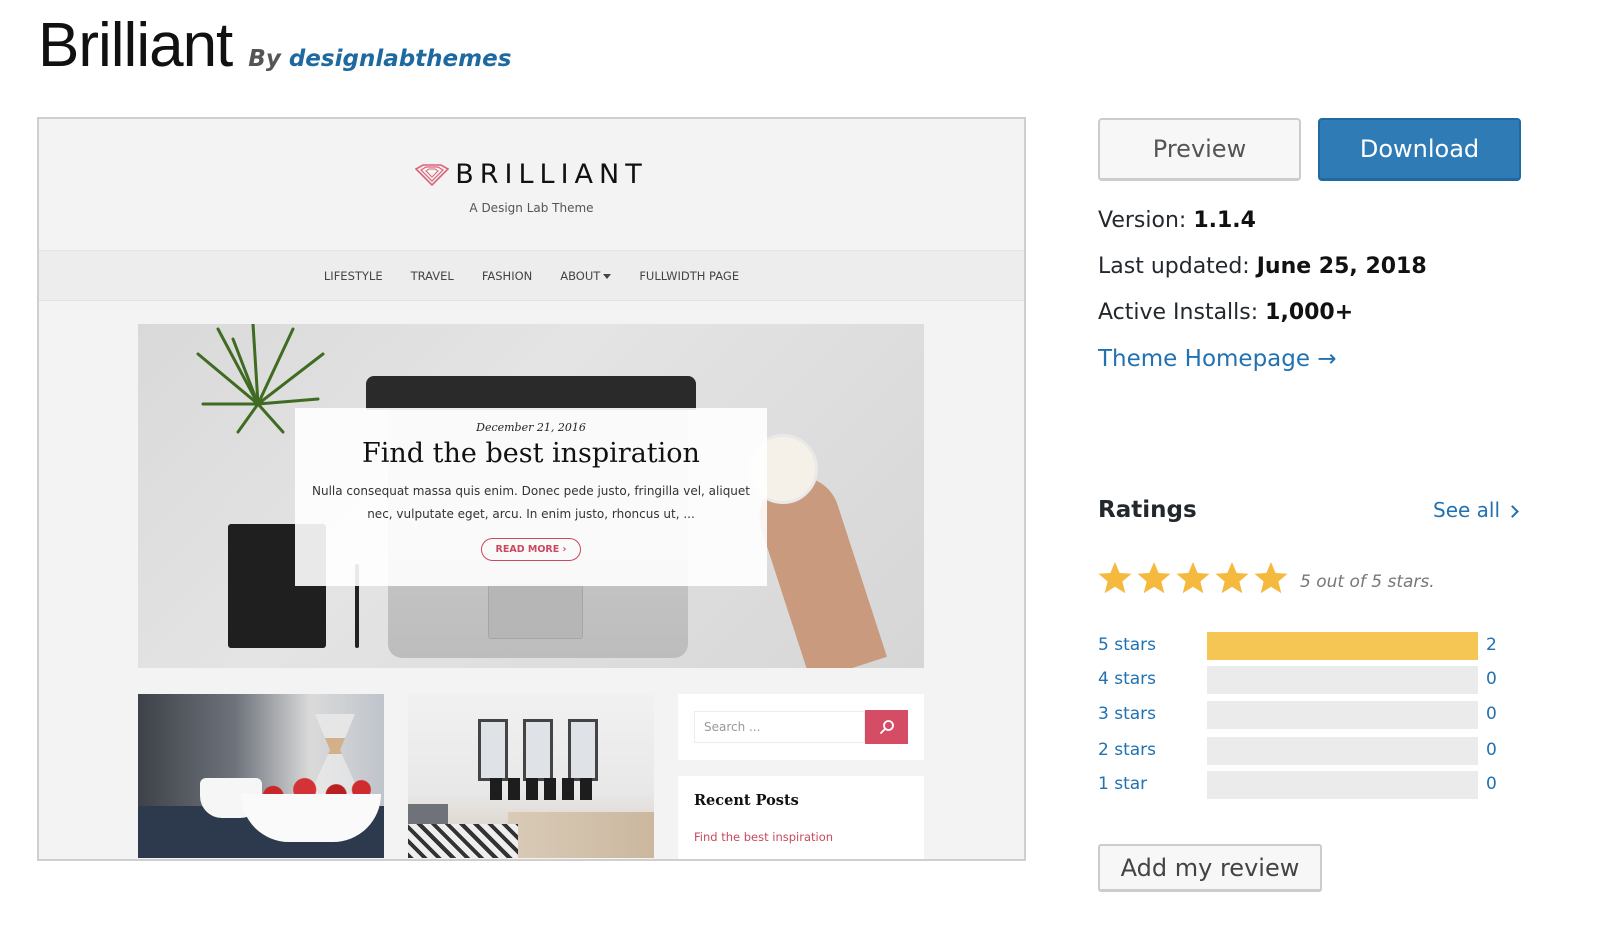 This screenshot has height=945, width=1600. Describe the element at coordinates (261, 776) in the screenshot. I see `preview-thumbnail-strawberries` at that location.